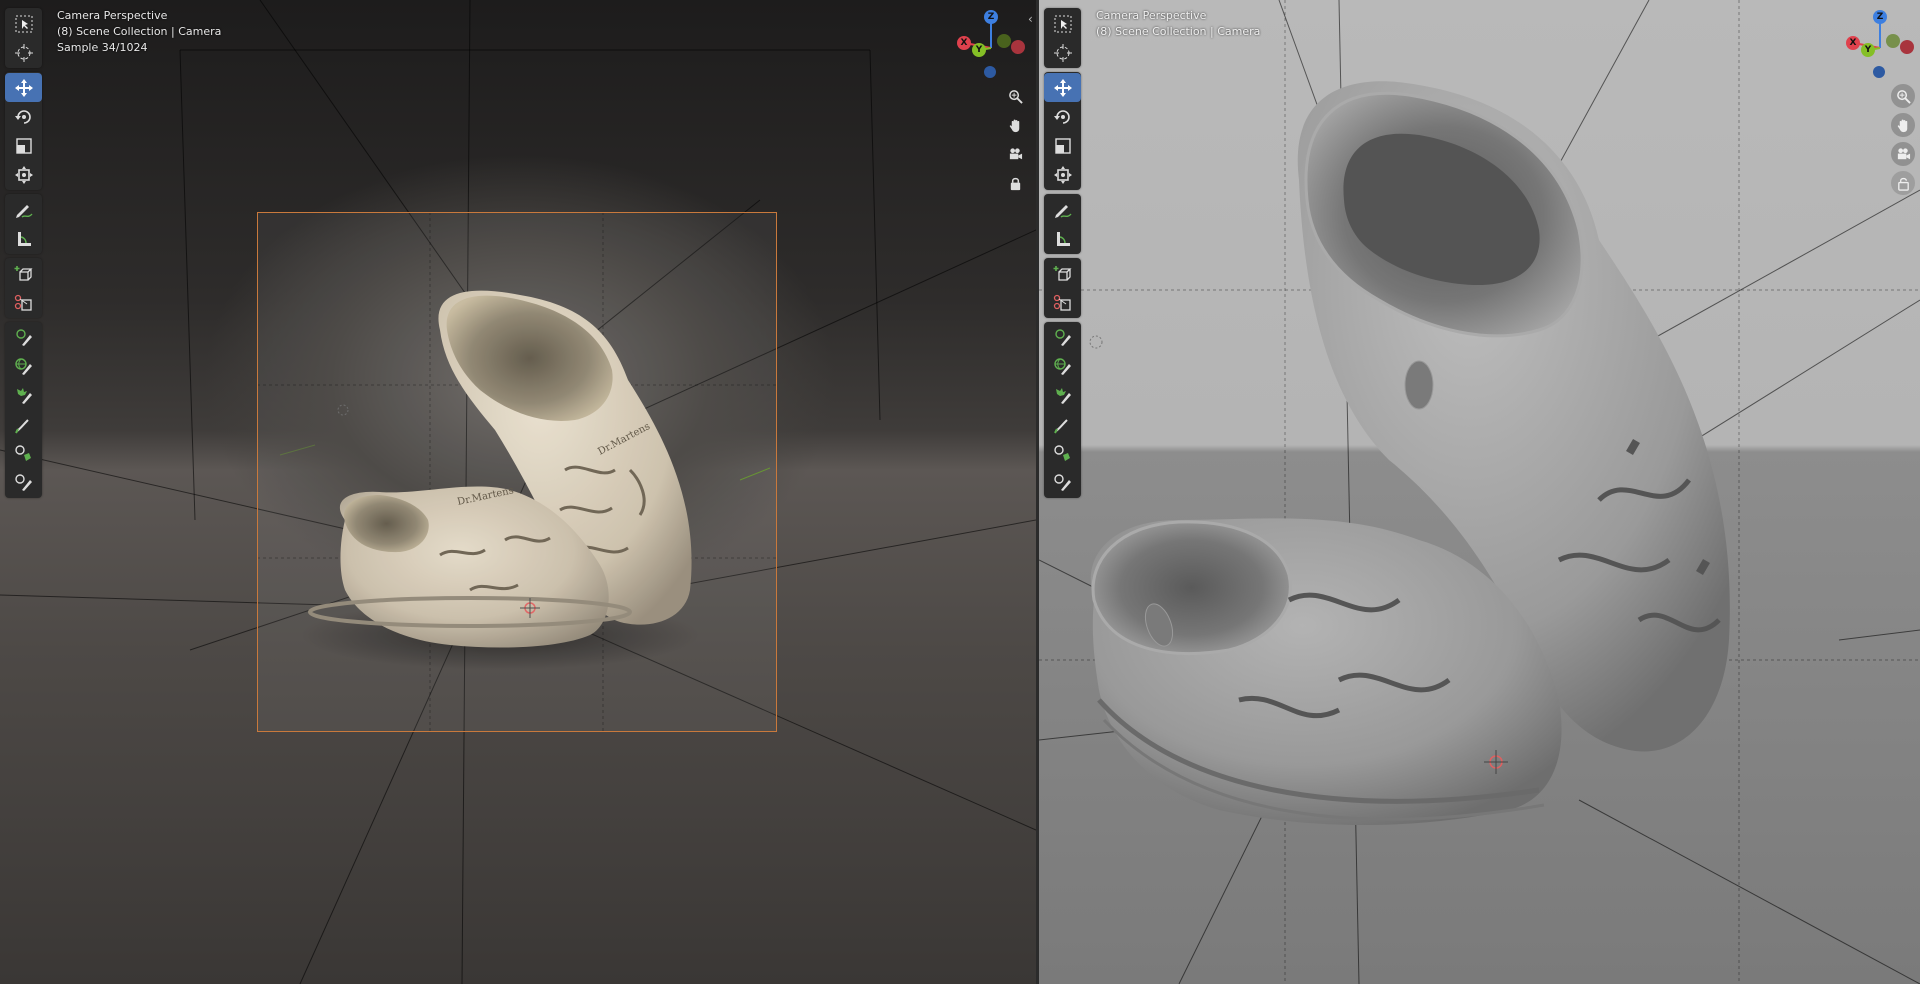  I want to click on measure-icon, so click(1063, 238).